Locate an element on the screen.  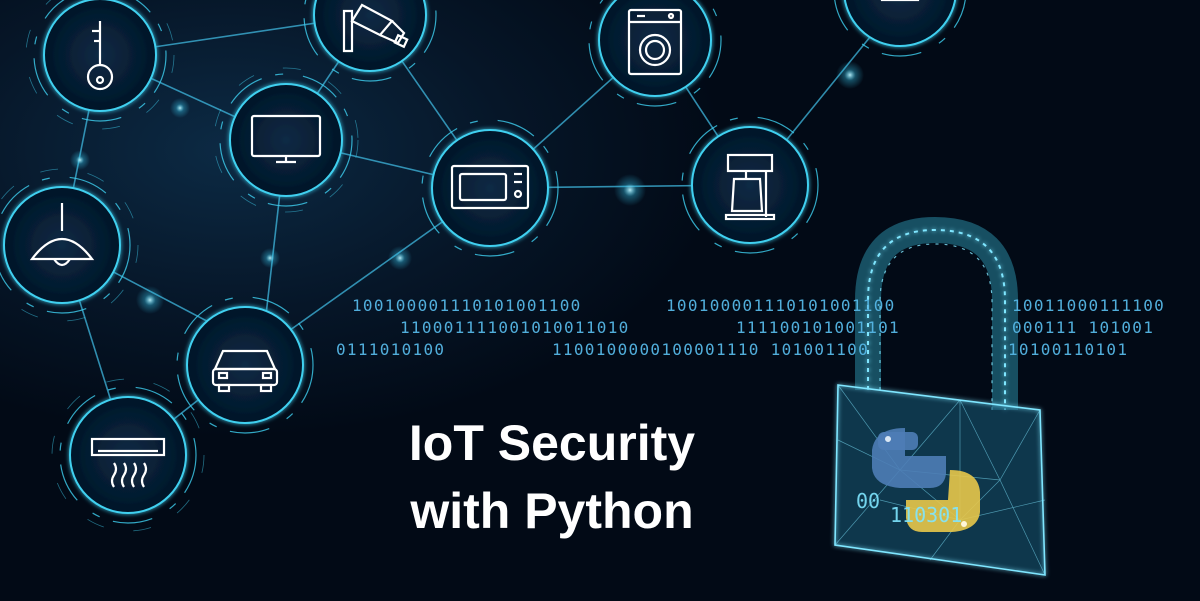
binary-row-7: 0111010100 is located at coordinates (391, 349).